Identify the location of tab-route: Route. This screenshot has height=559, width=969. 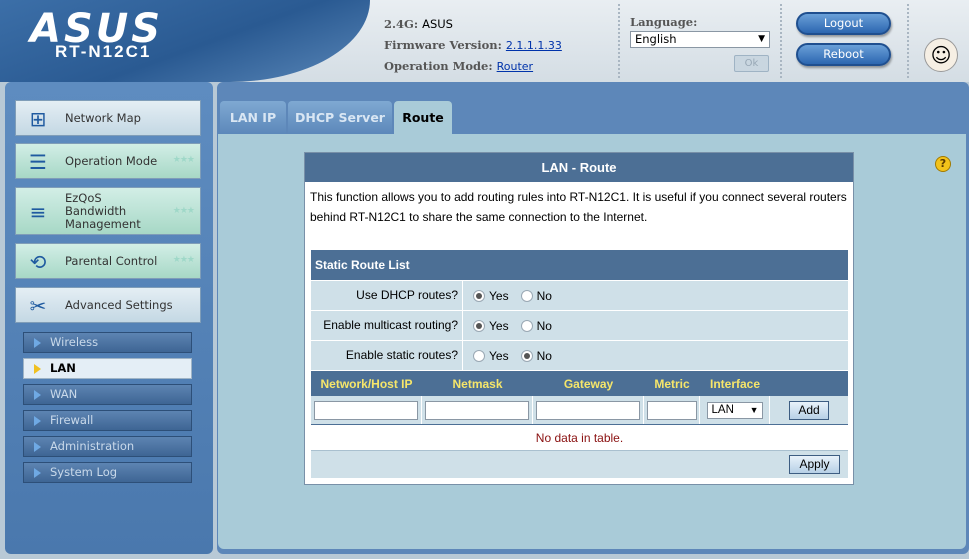
(423, 117).